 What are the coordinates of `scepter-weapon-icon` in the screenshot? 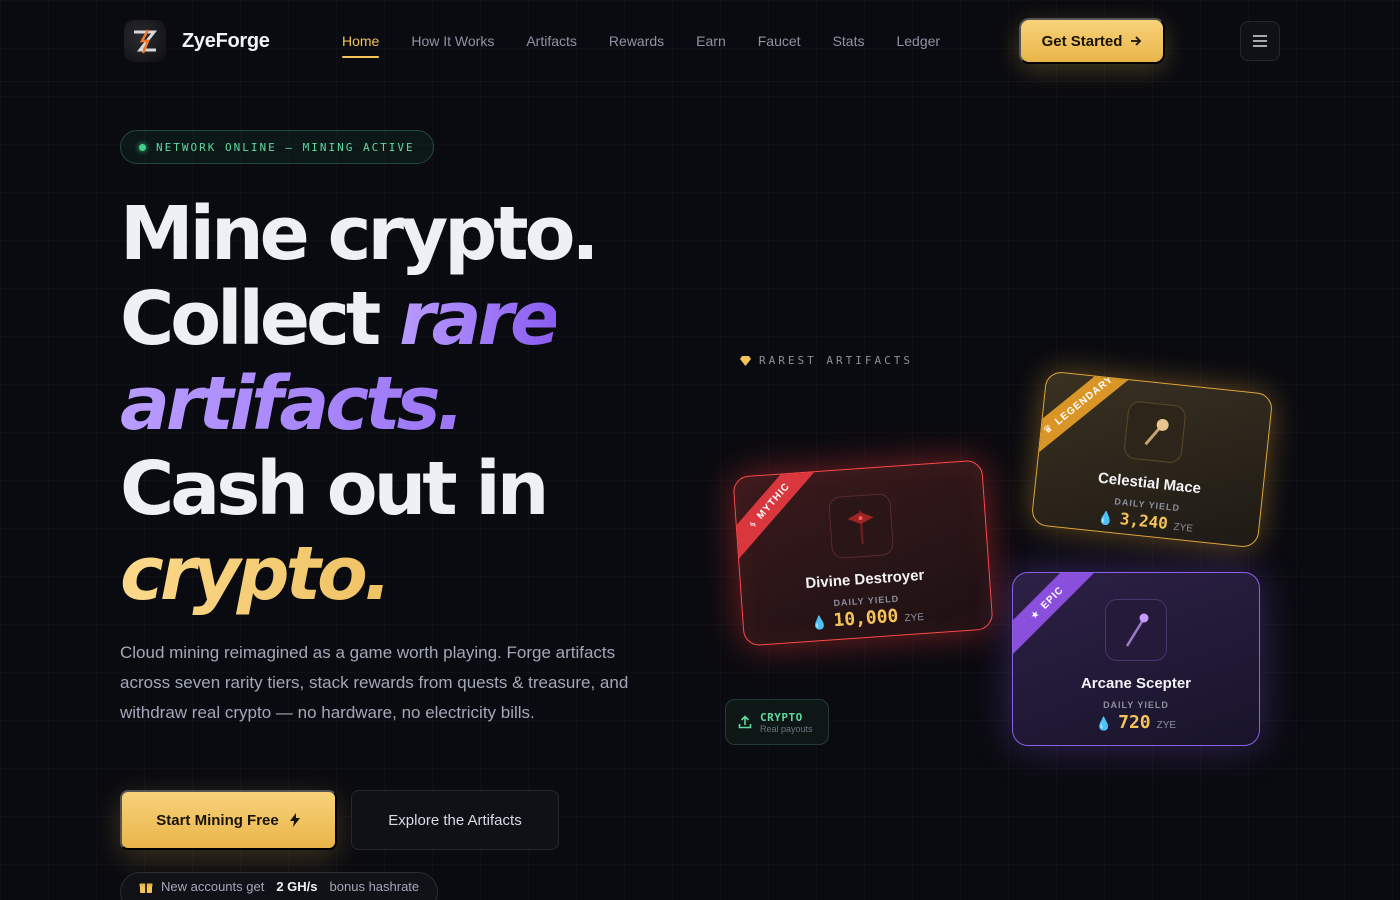 It's located at (1137, 630).